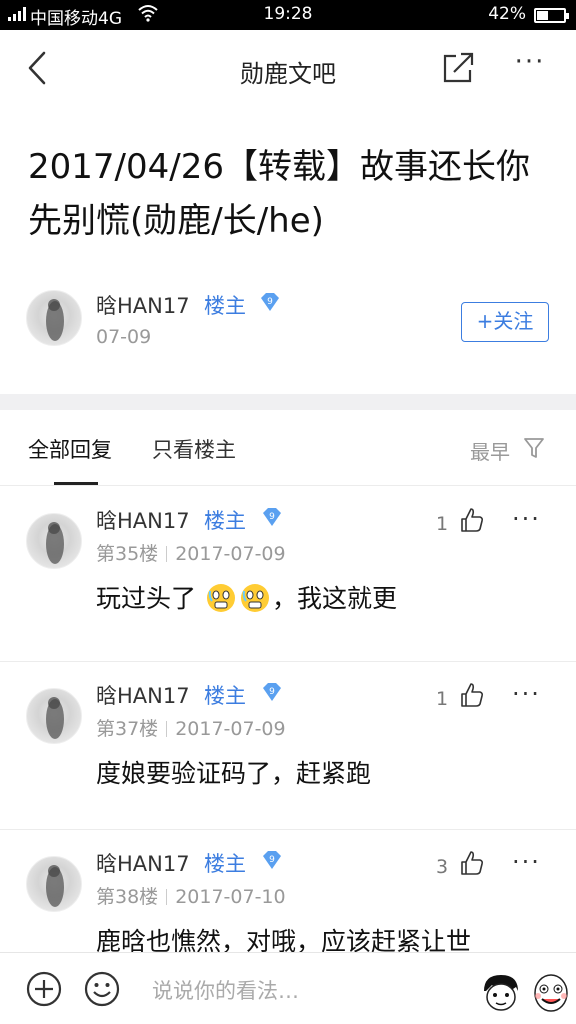 This screenshot has height=1024, width=576. I want to click on post-title: 2017/04/26【转载】故事还长你先别慌(勋鹿/长/he), so click(279, 194).